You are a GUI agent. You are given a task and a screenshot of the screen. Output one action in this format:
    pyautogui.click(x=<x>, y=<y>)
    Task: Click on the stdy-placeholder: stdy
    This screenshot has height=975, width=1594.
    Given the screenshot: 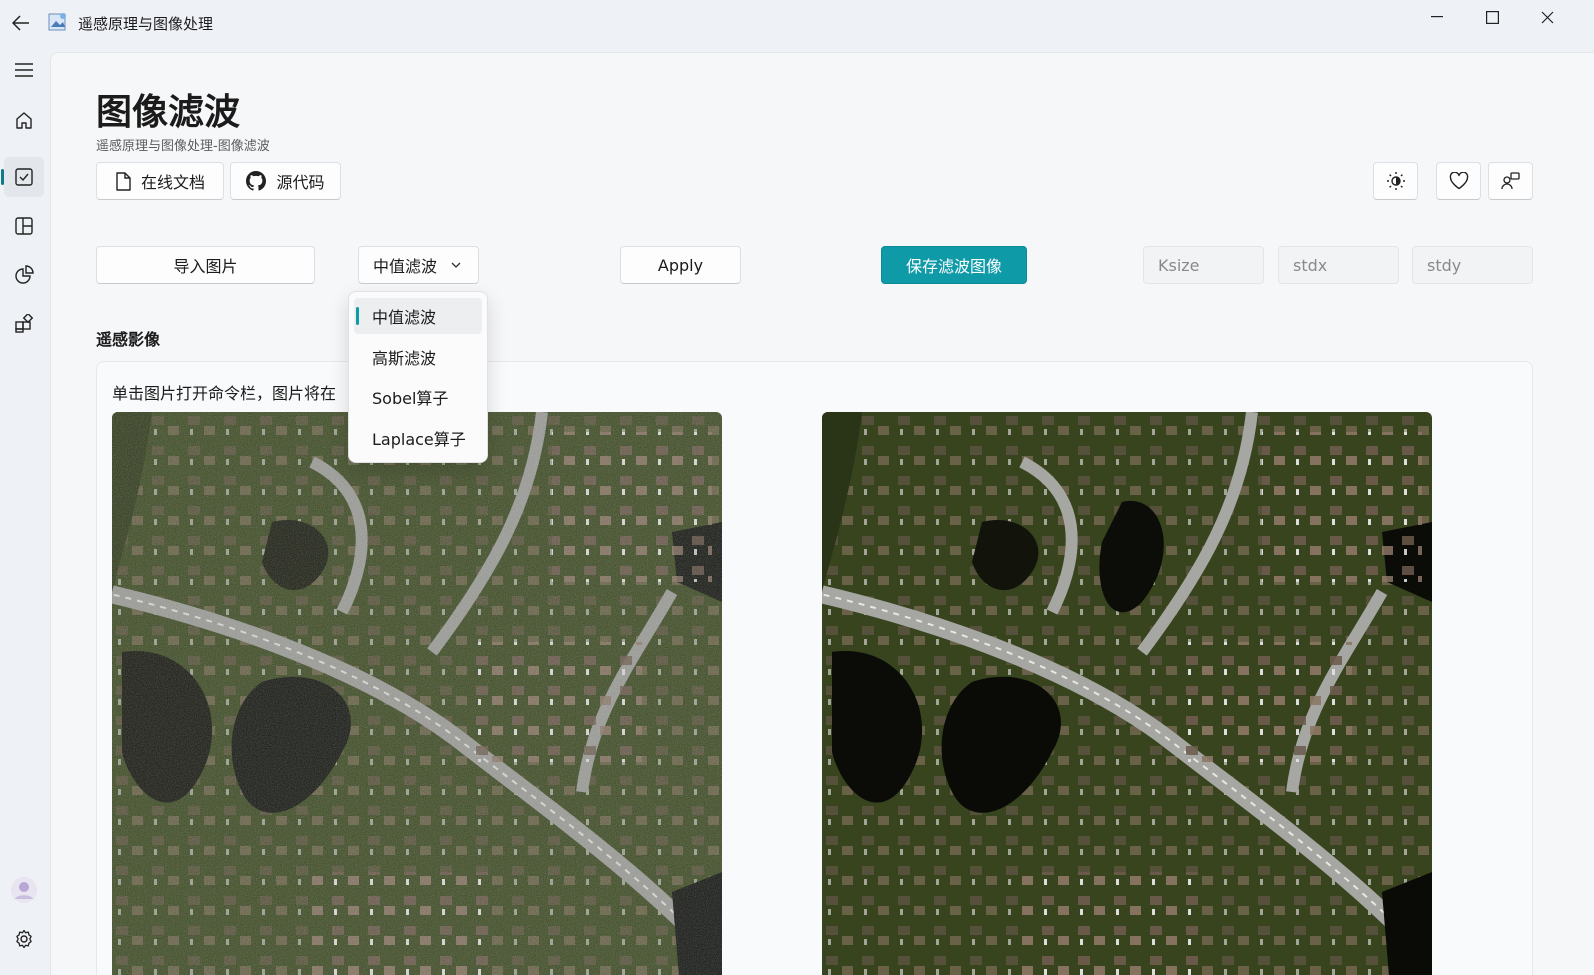 What is the action you would take?
    pyautogui.click(x=1444, y=265)
    